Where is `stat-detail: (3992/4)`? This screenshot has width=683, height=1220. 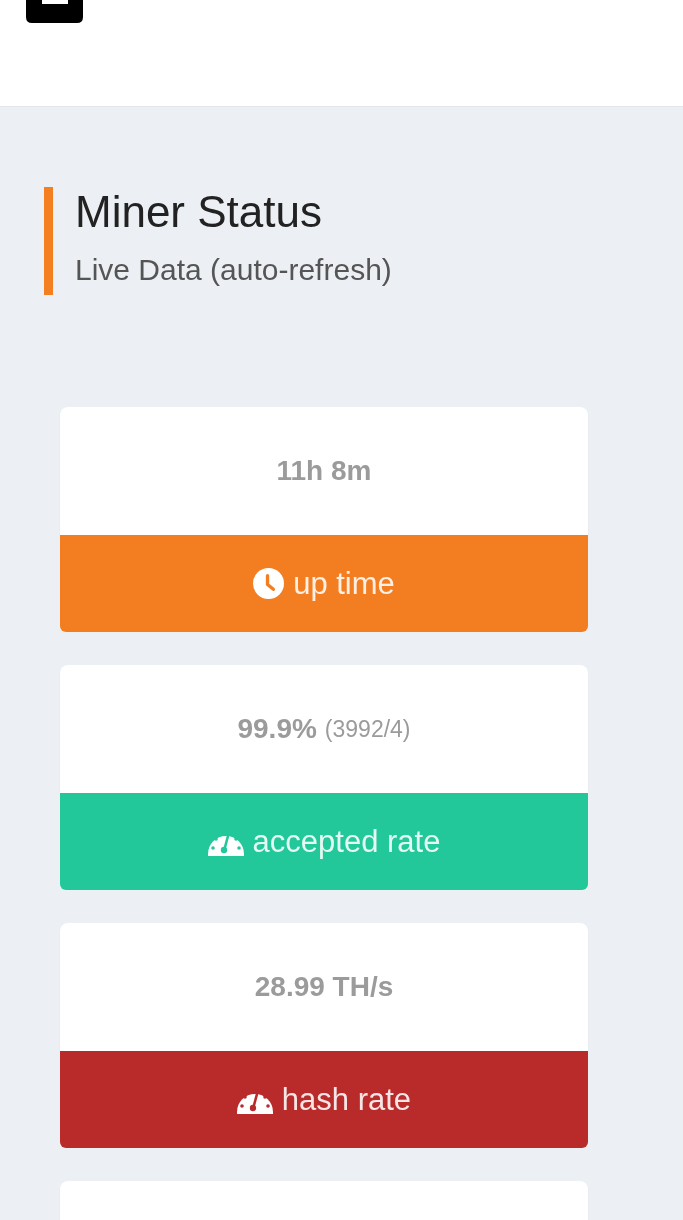
stat-detail: (3992/4) is located at coordinates (367, 729).